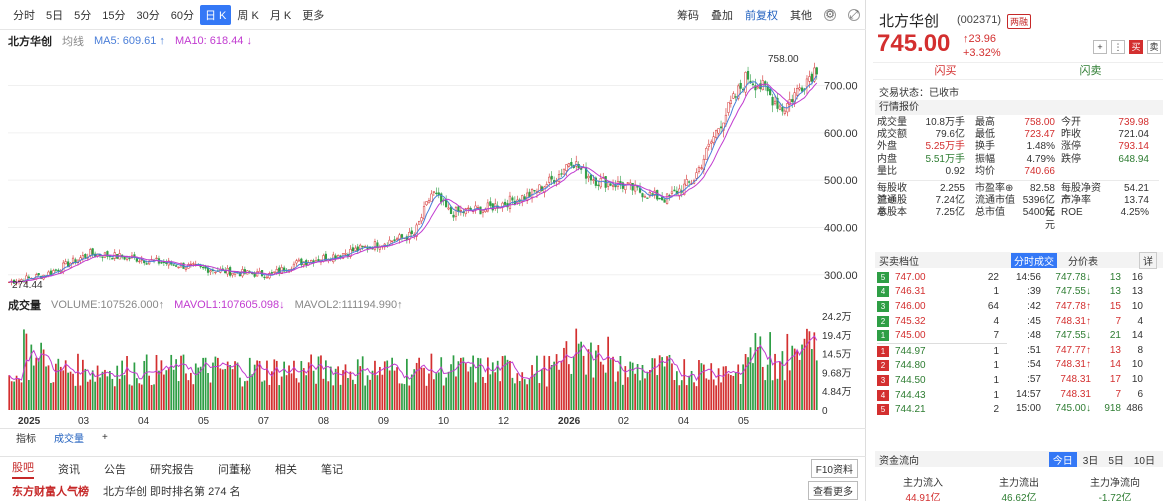  What do you see at coordinates (883, 336) in the screenshot?
I see `level-badge: 1` at bounding box center [883, 336].